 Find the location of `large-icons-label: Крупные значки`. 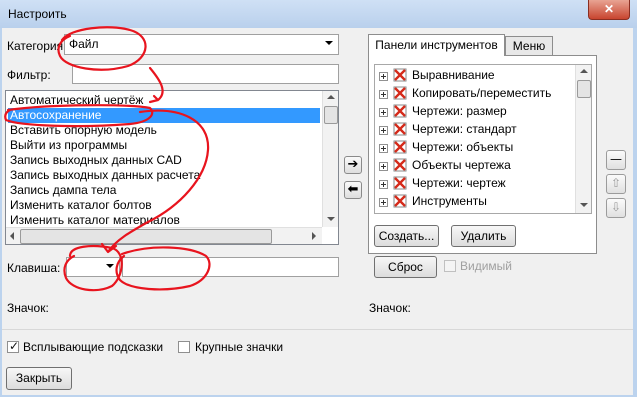

large-icons-label: Крупные значки is located at coordinates (239, 347).